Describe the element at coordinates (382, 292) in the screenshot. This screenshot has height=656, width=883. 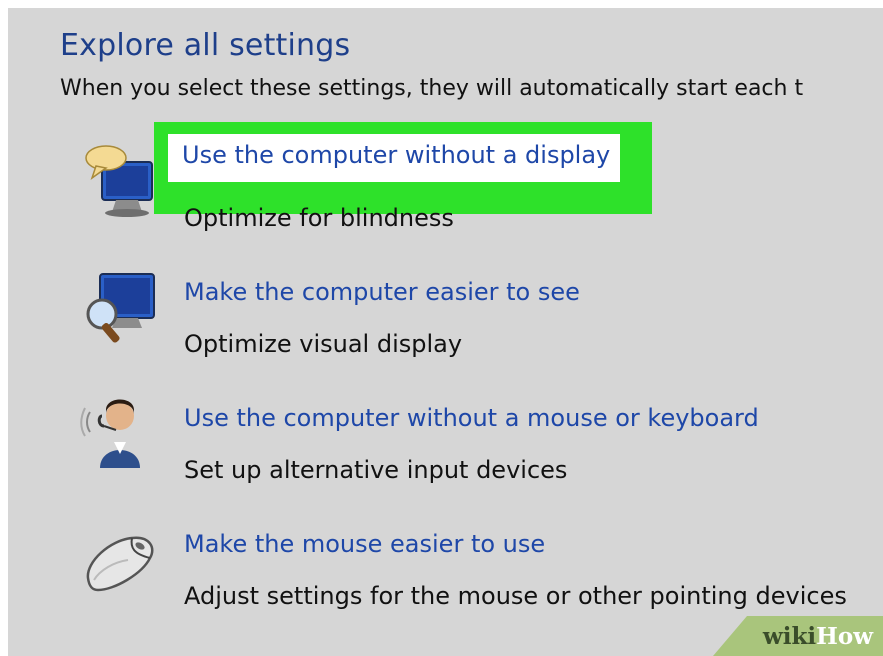
I see `link-easier-to-see: Make the computer easier to see` at that location.